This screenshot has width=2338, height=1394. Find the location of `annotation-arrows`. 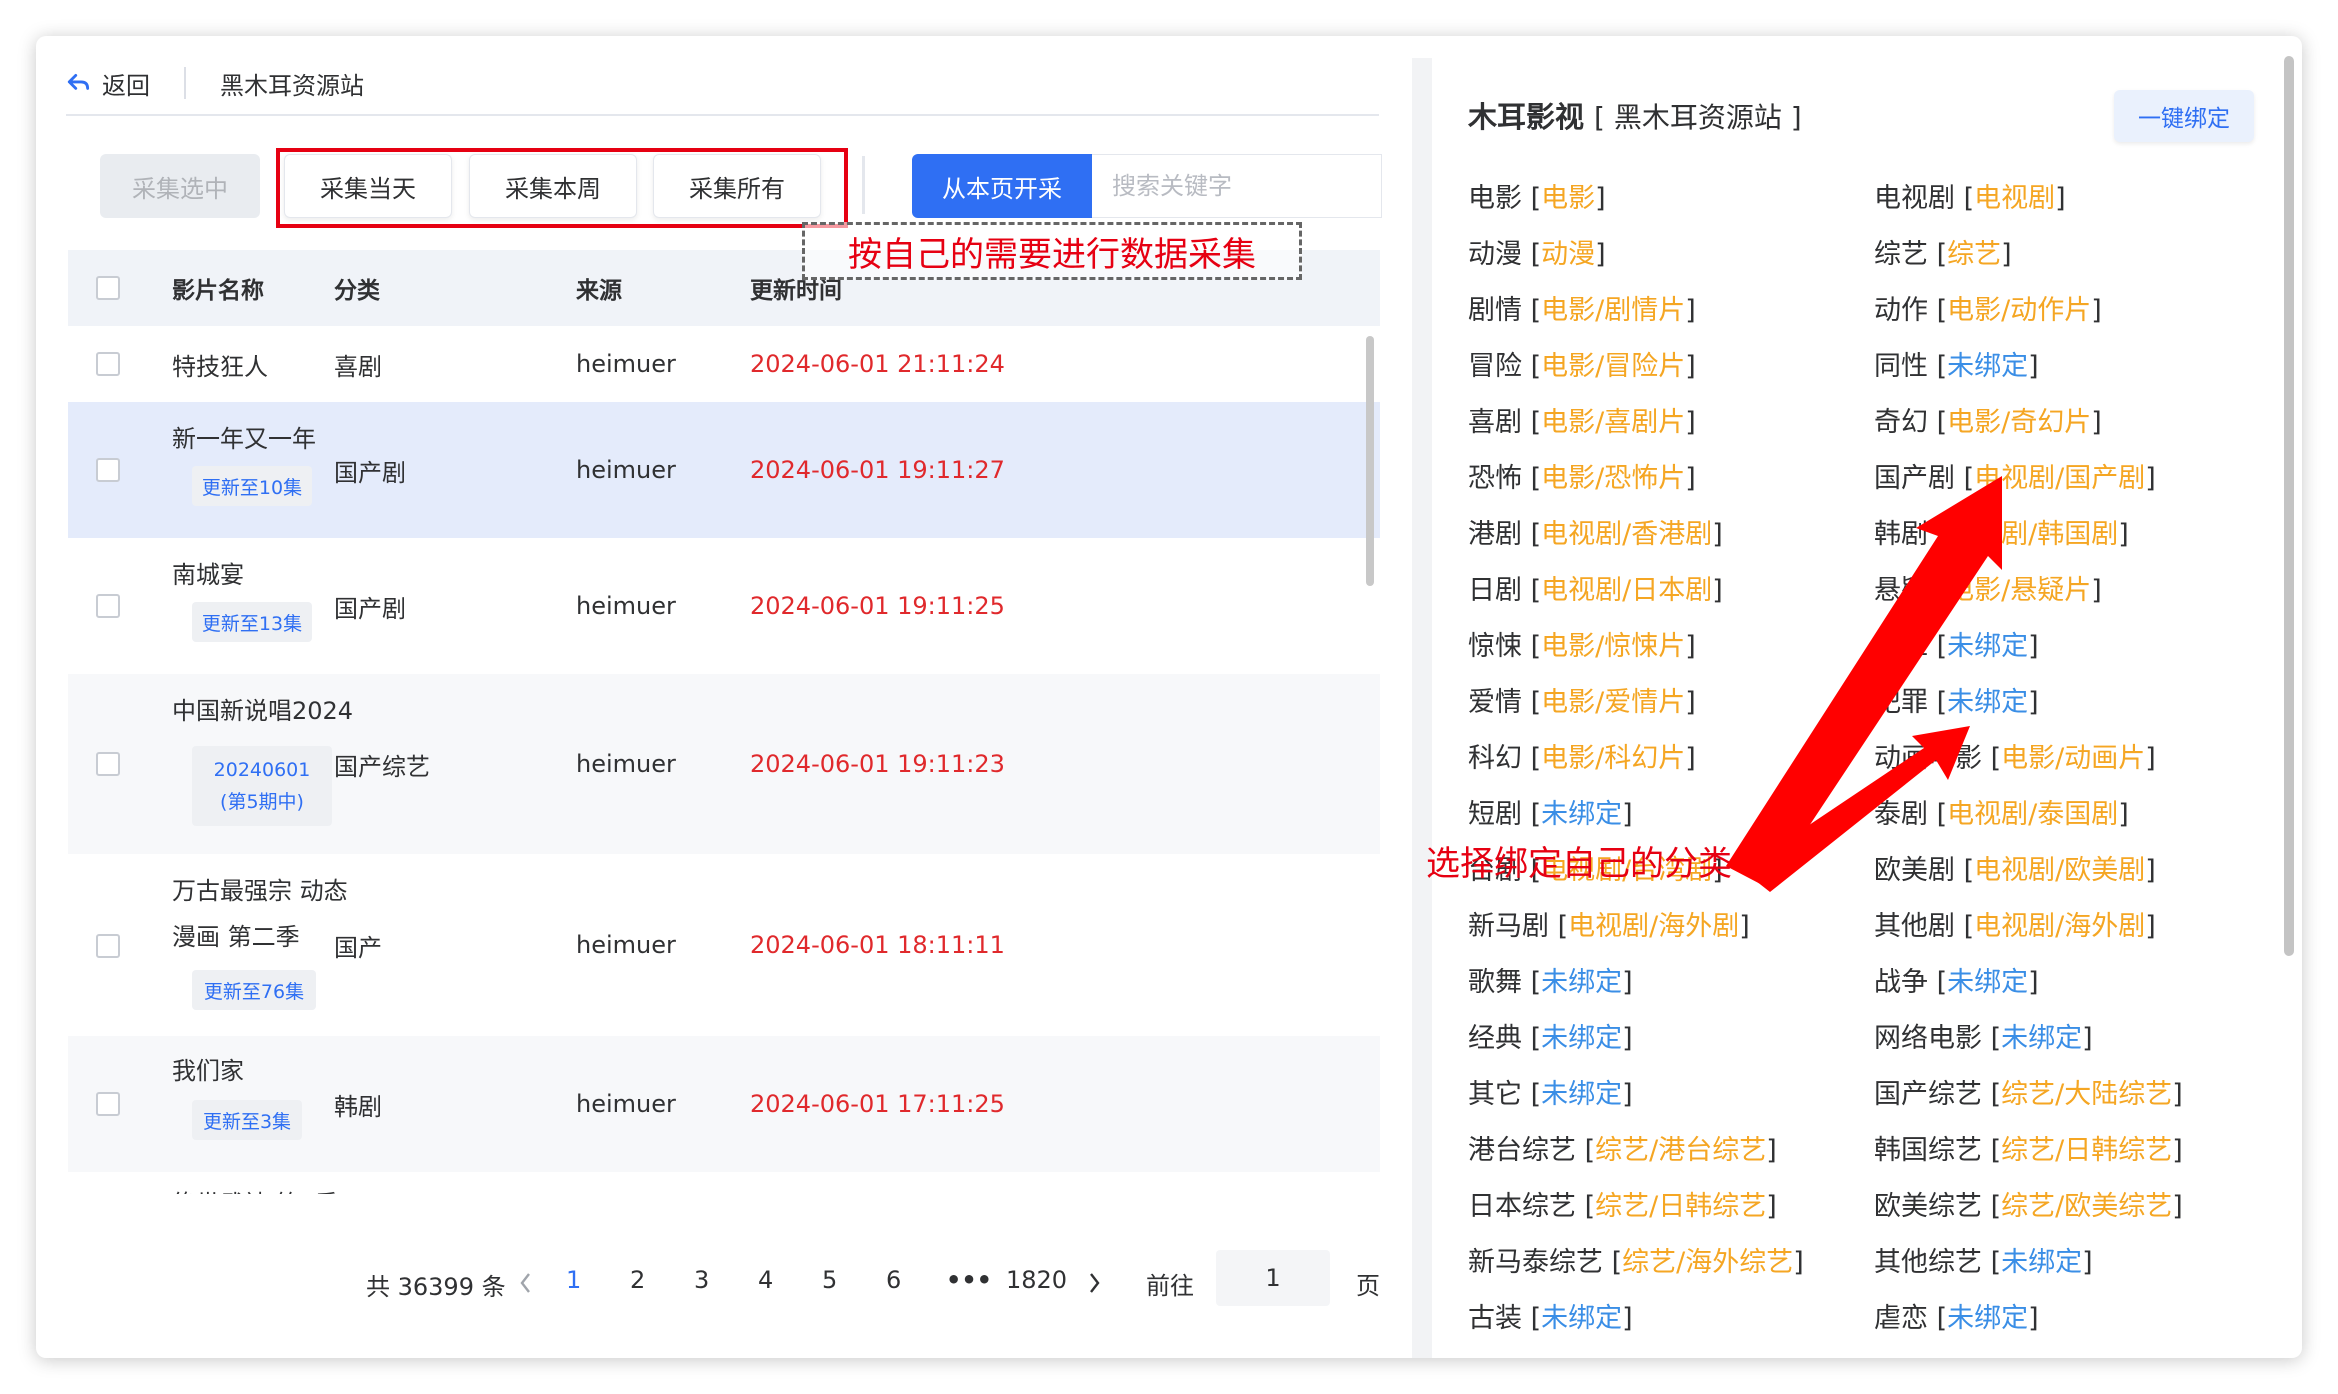

annotation-arrows is located at coordinates (1864, 684).